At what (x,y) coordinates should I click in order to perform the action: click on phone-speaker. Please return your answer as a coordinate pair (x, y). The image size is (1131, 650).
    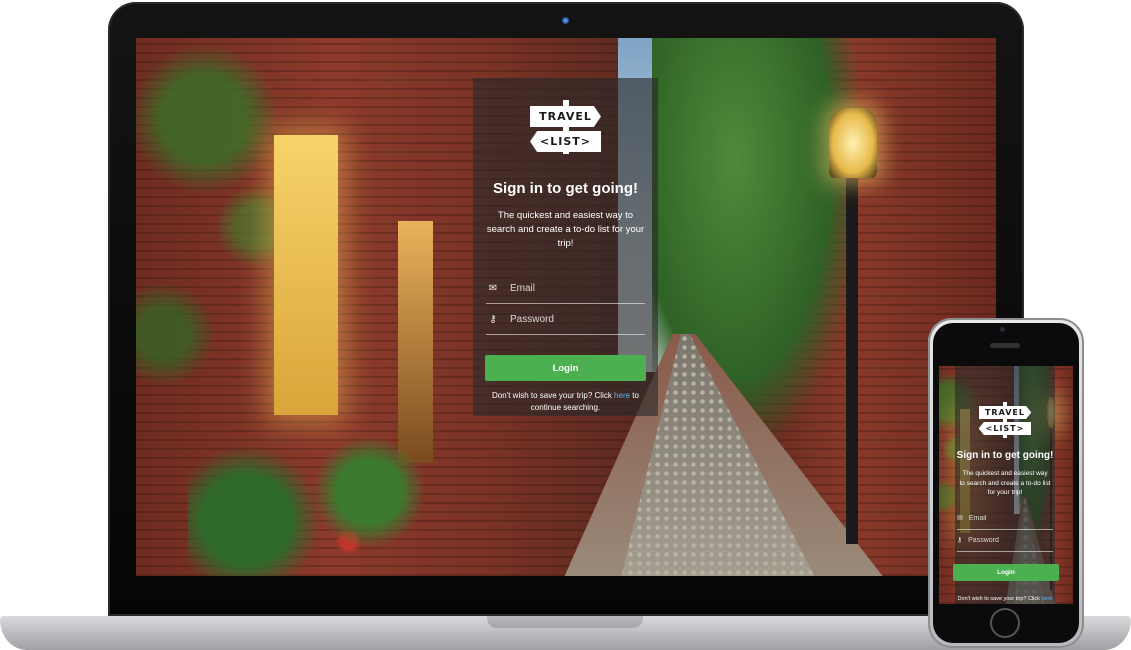
    Looking at the image, I should click on (1005, 345).